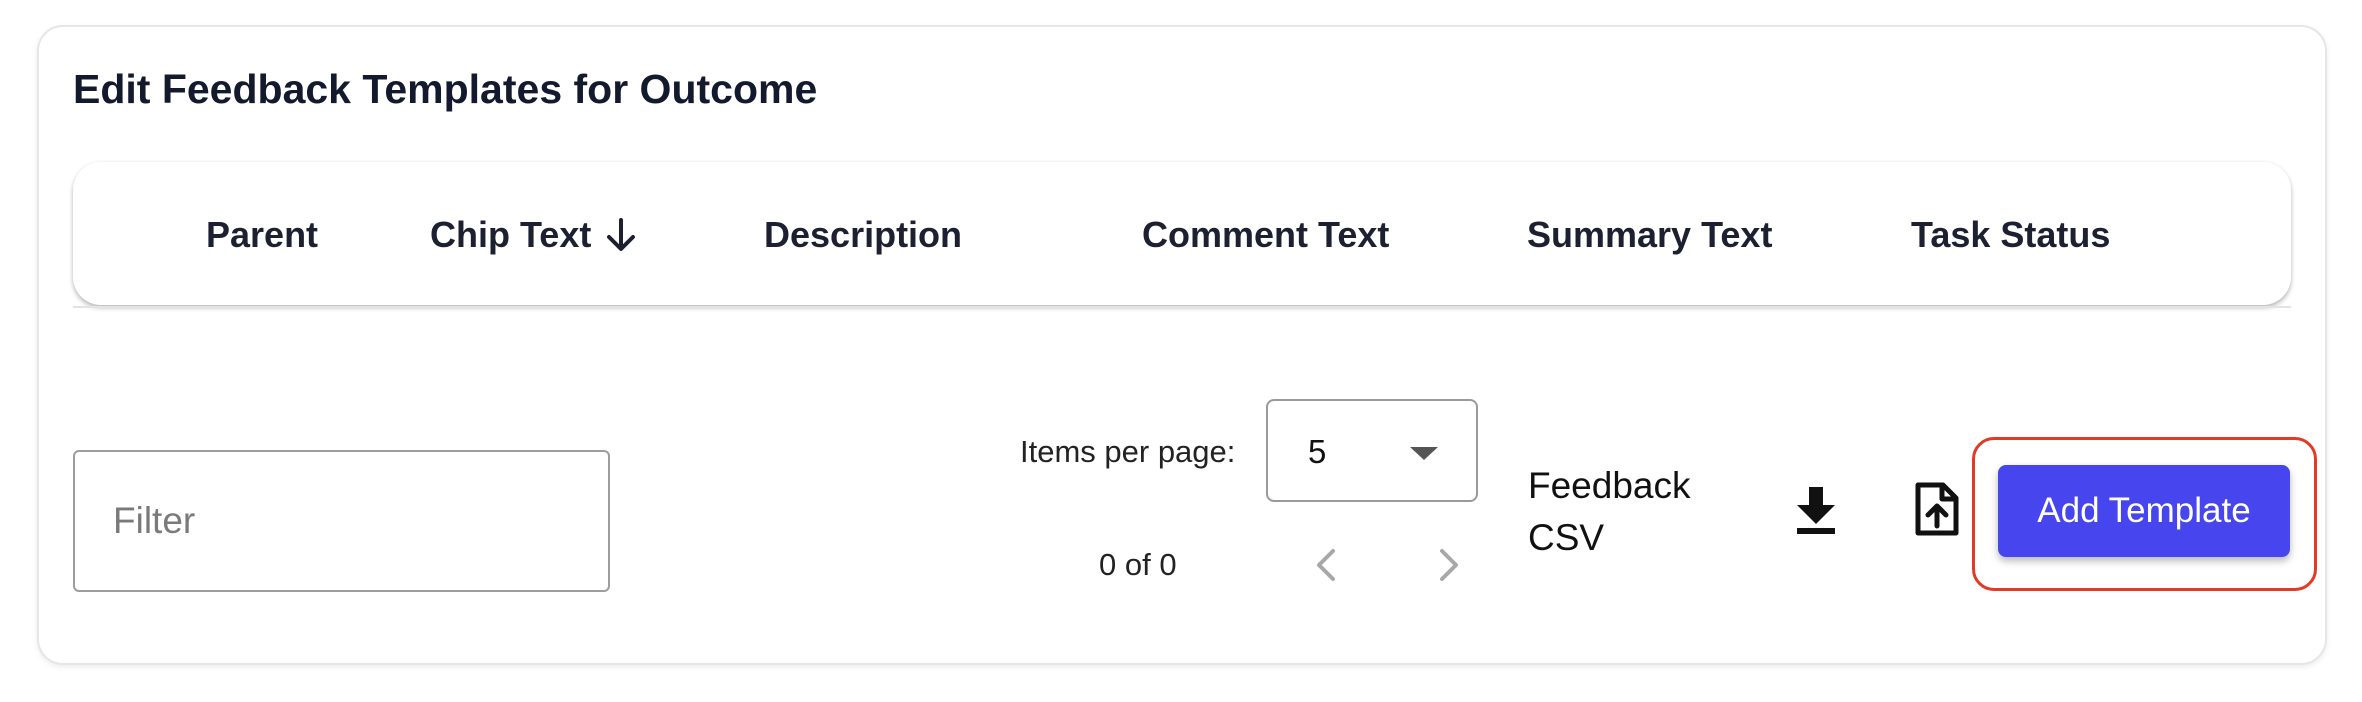  What do you see at coordinates (1609, 511) in the screenshot?
I see `feedback-csv-label: Feedback CSV` at bounding box center [1609, 511].